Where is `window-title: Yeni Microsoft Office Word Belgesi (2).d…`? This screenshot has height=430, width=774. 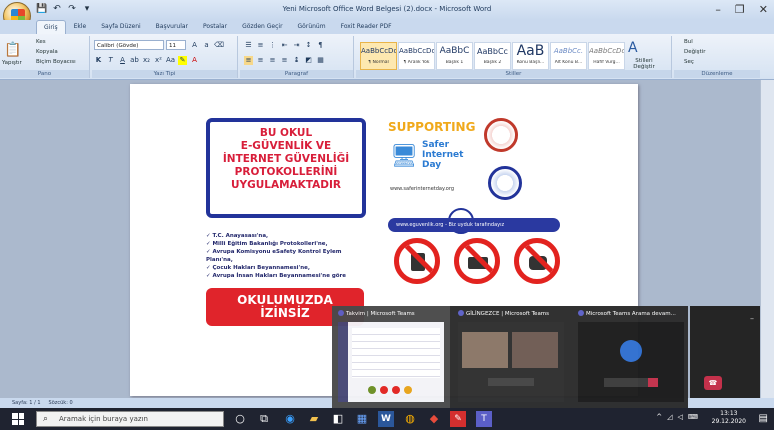 window-title: Yeni Microsoft Office Word Belgesi (2).d… is located at coordinates (387, 9).